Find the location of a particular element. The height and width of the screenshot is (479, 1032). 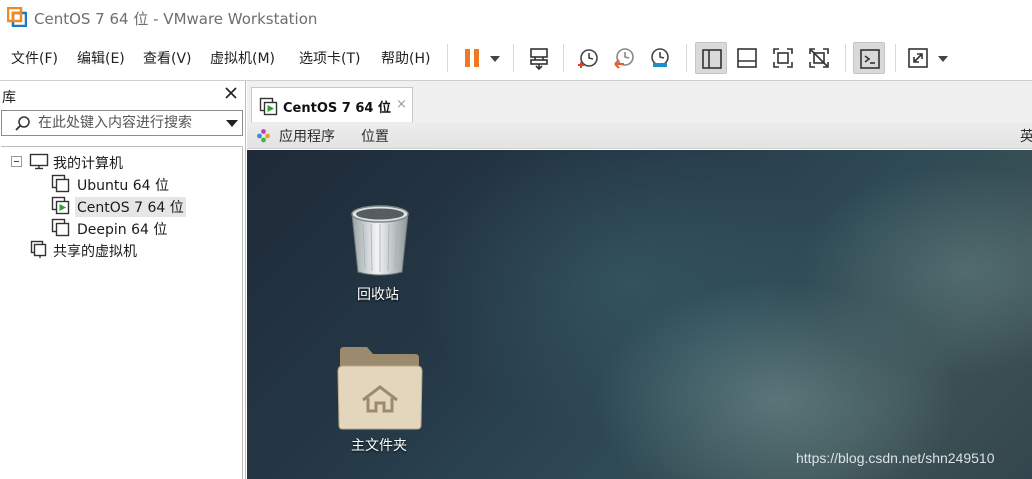

tree-item-vm-centos: CentOS 7 64 位 is located at coordinates (146, 206).